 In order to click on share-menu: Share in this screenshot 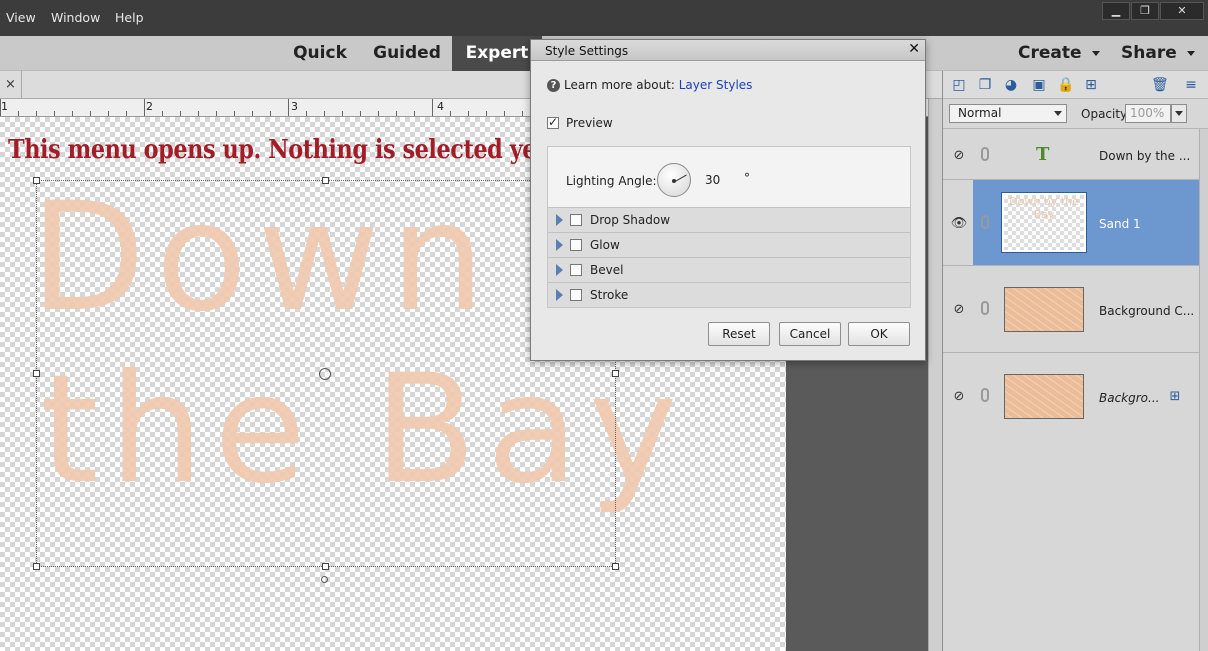, I will do `click(1158, 53)`.